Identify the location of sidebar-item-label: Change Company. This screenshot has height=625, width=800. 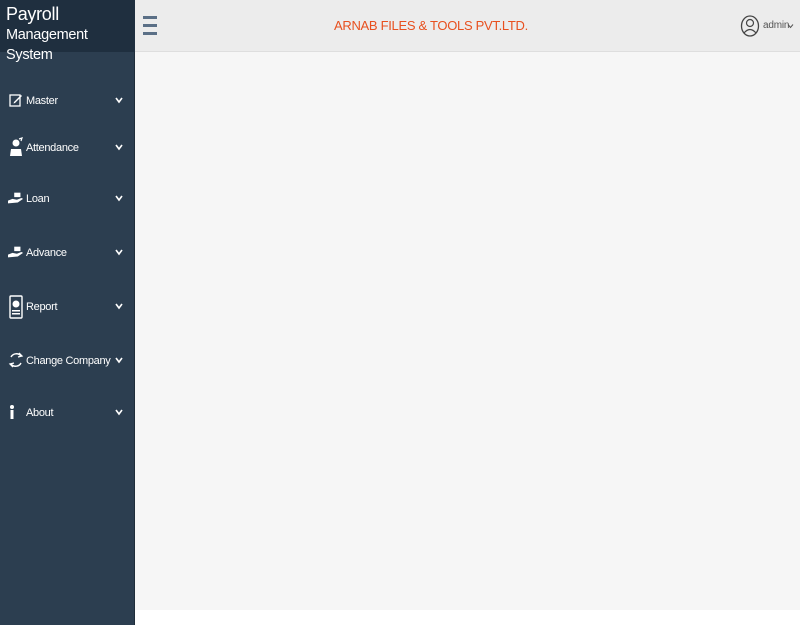
(68, 361).